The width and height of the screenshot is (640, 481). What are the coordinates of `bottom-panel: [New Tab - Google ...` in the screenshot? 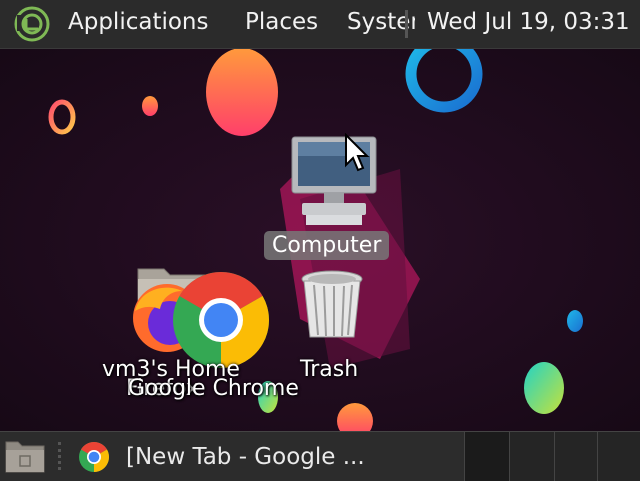 It's located at (320, 456).